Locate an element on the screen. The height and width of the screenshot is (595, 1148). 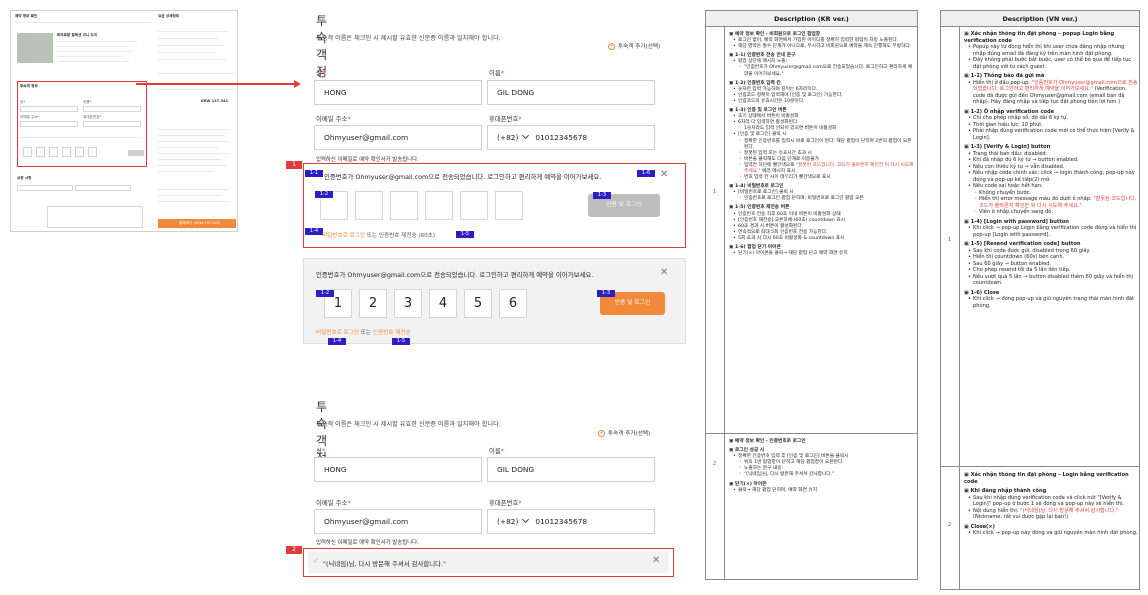
last-name-label: 성* is located at coordinates (321, 73).